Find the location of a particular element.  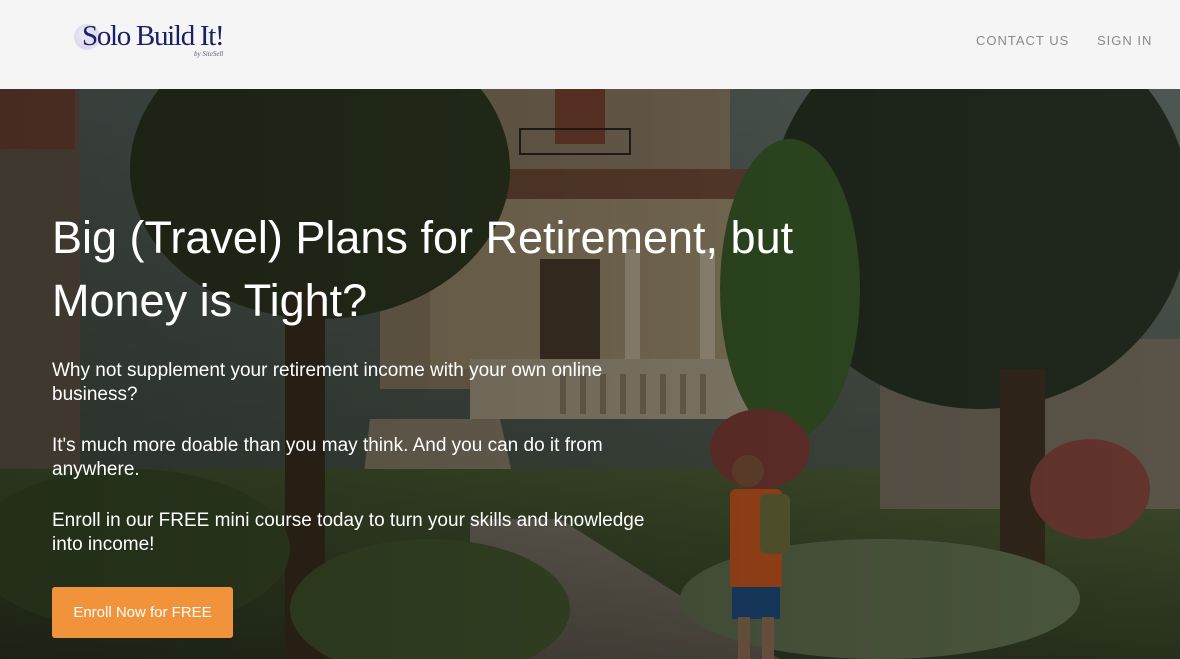

nav-contact-us: CONTACT US is located at coordinates (1022, 40).